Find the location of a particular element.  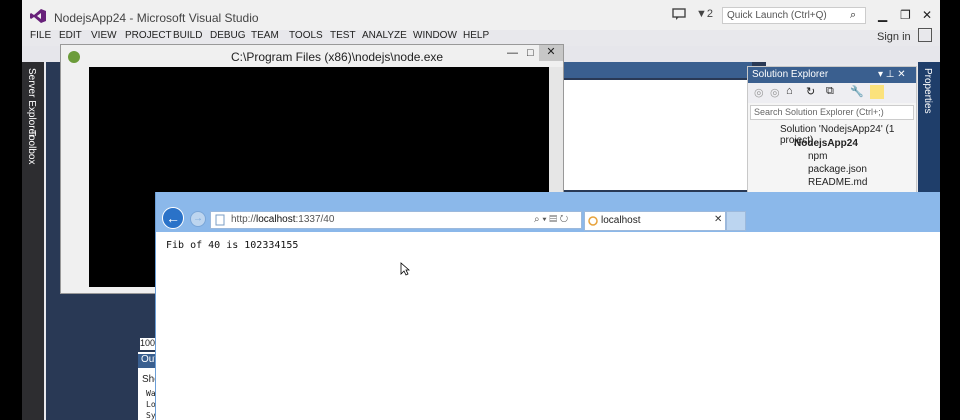

minimize-button: ▁ is located at coordinates (882, 15).